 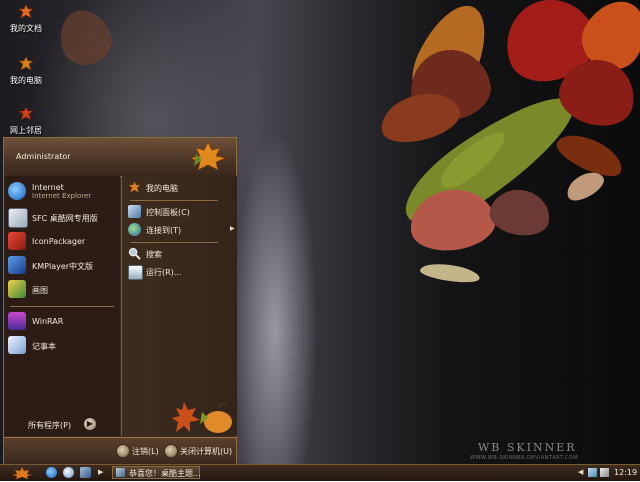 What do you see at coordinates (43, 156) in the screenshot?
I see `user-name: Administrator` at bounding box center [43, 156].